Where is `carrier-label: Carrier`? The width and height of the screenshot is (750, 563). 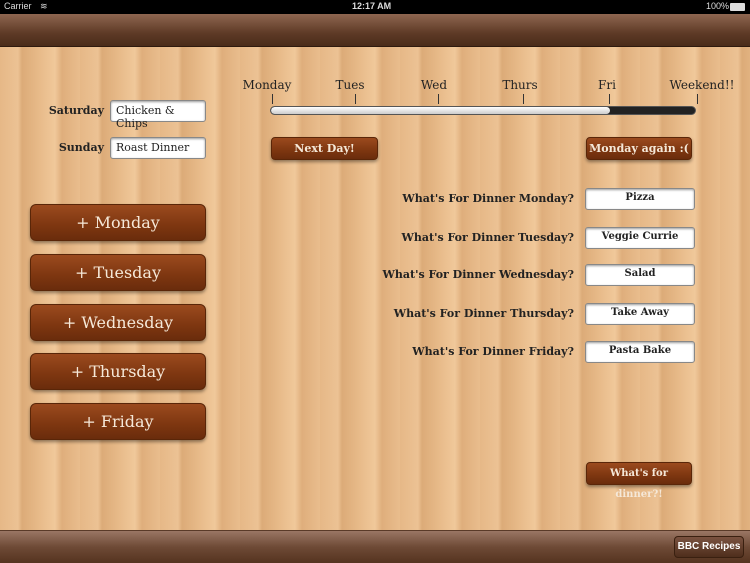
carrier-label: Carrier is located at coordinates (18, 6).